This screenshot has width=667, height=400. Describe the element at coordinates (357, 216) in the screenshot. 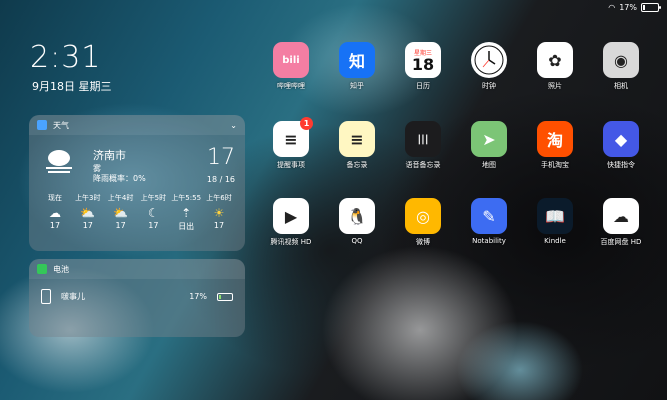

I see `qq-icon: 🐧` at that location.